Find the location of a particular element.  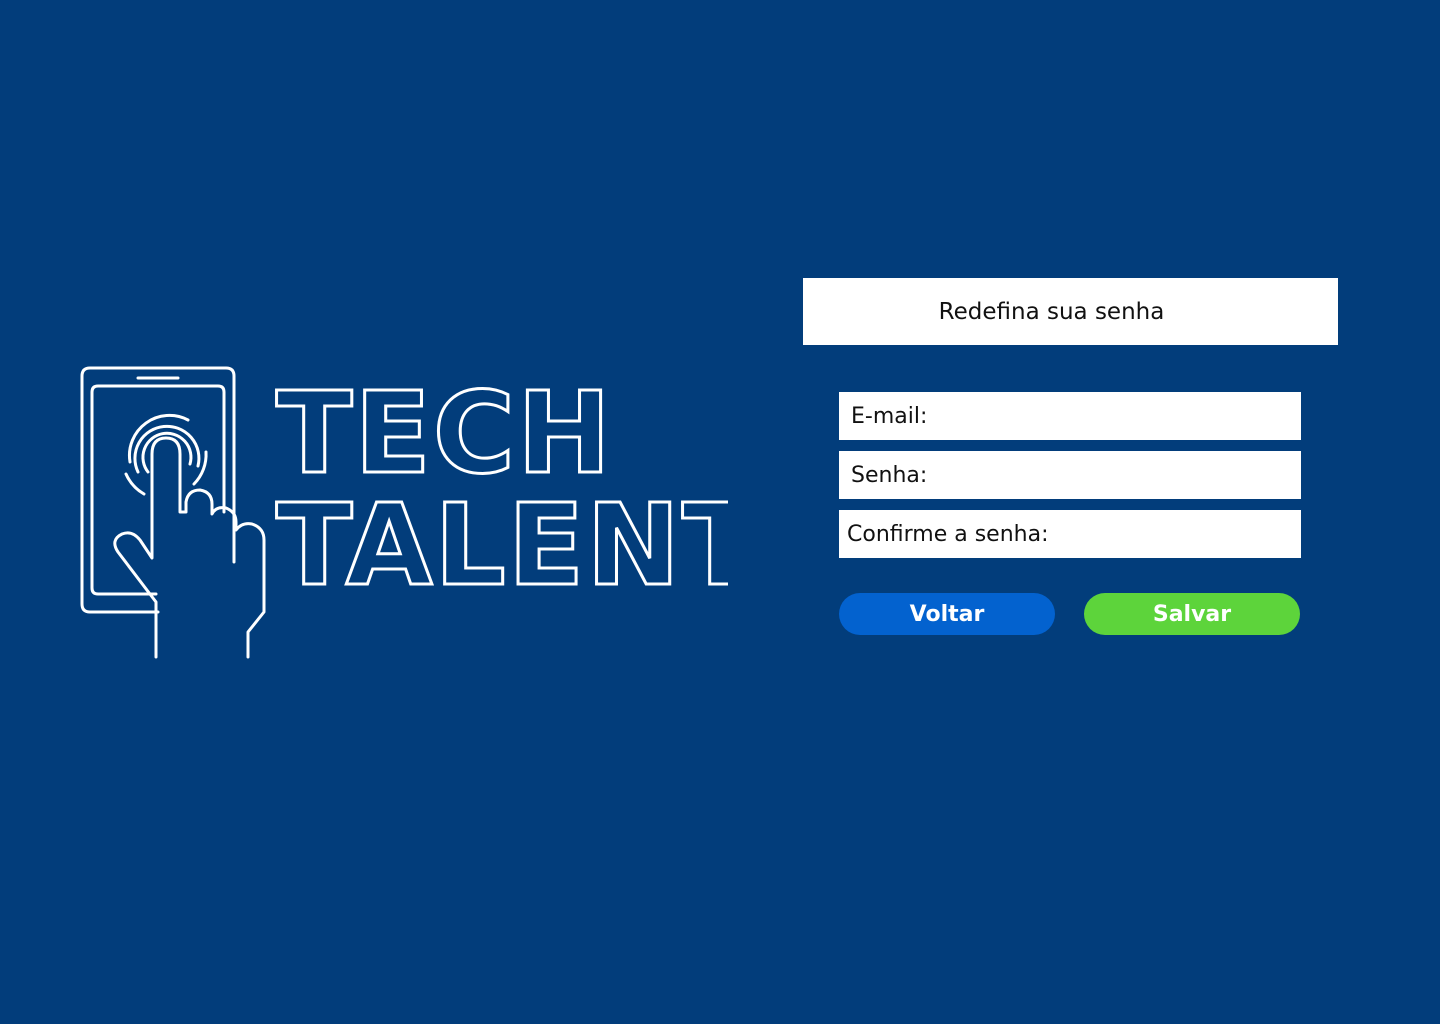

email-input is located at coordinates (1114, 416).